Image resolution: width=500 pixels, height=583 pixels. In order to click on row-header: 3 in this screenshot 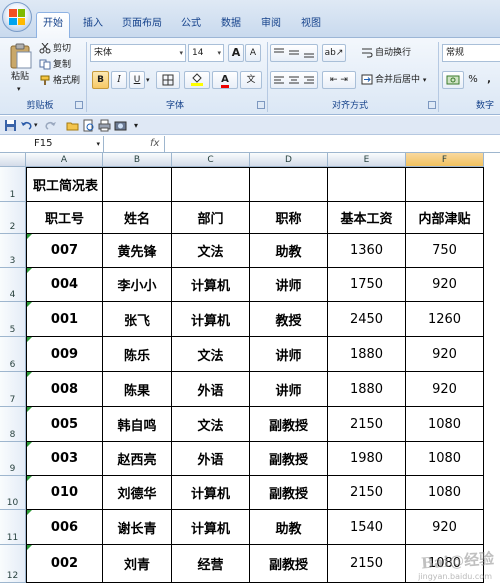, I will do `click(13, 251)`.